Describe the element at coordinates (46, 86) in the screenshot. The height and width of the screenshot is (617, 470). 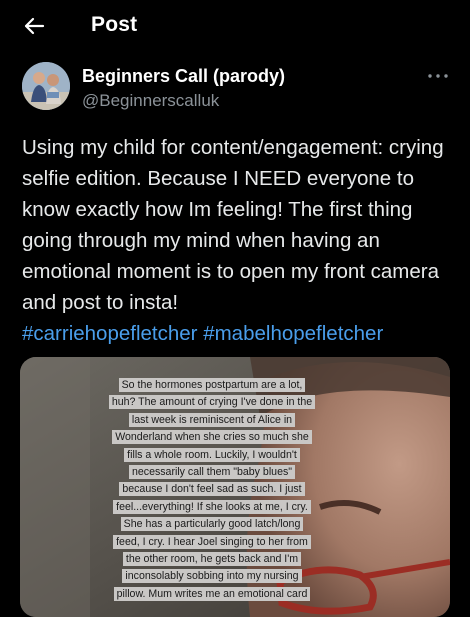
I see `avatar` at that location.